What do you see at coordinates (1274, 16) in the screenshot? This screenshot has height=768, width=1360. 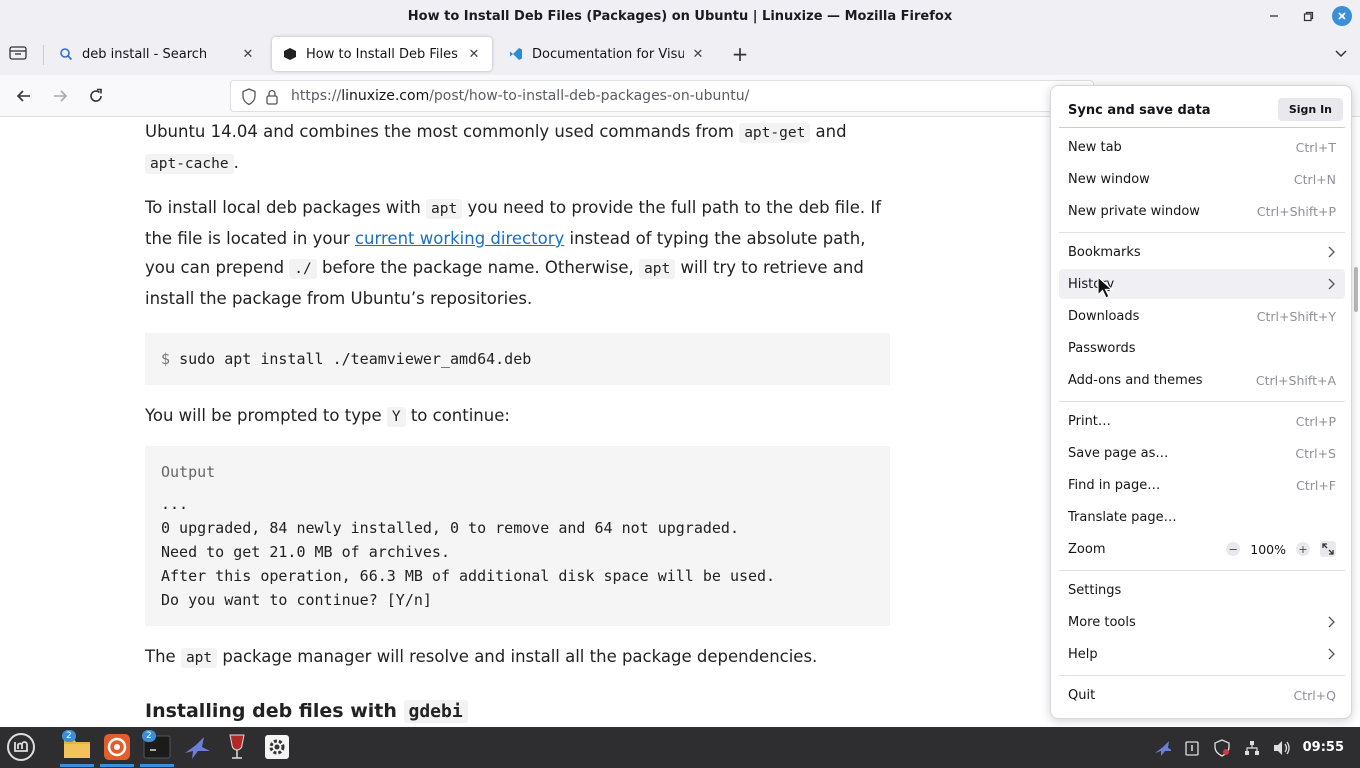 I see `minimize-icon` at bounding box center [1274, 16].